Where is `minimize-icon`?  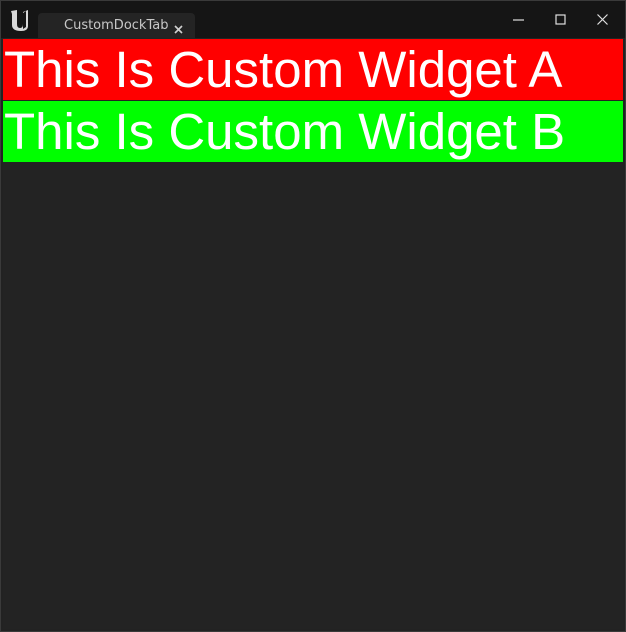
minimize-icon is located at coordinates (518, 20).